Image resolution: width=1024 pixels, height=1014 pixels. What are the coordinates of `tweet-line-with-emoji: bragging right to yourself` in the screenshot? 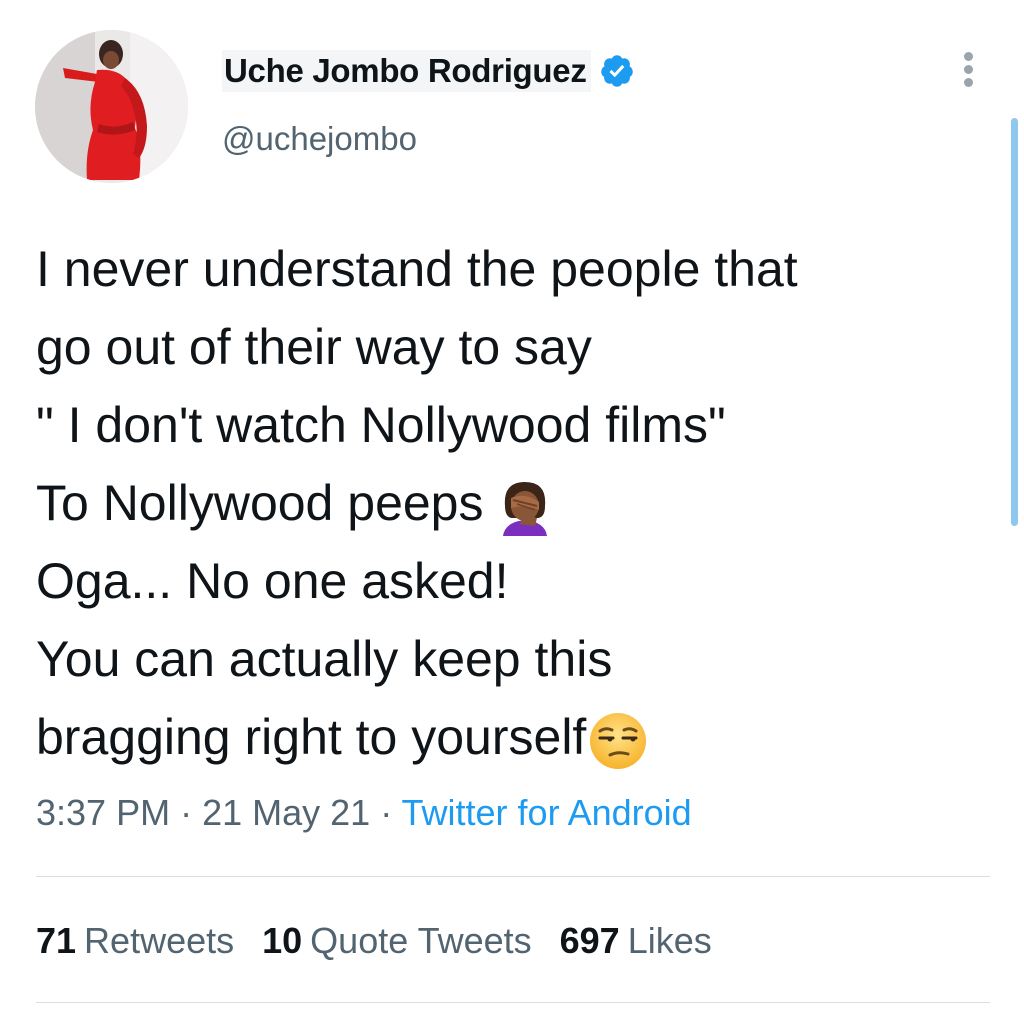 It's located at (516, 737).